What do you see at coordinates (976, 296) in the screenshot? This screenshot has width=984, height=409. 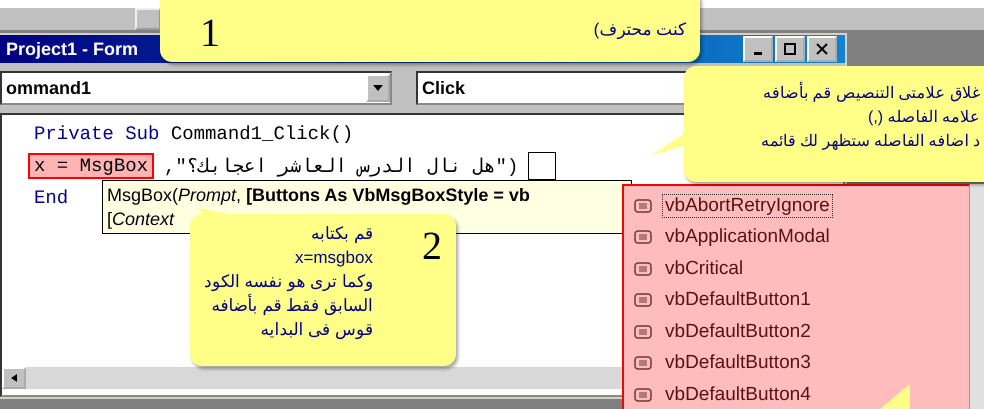 I see `vertical-scrollbar` at bounding box center [976, 296].